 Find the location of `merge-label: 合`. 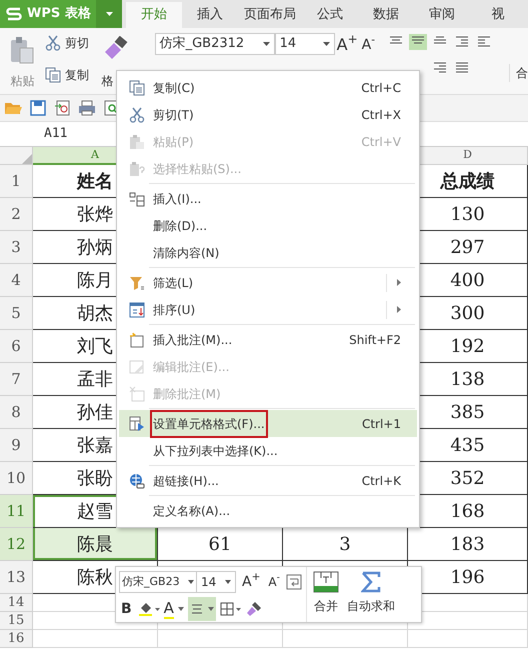

merge-label: 合 is located at coordinates (518, 73).